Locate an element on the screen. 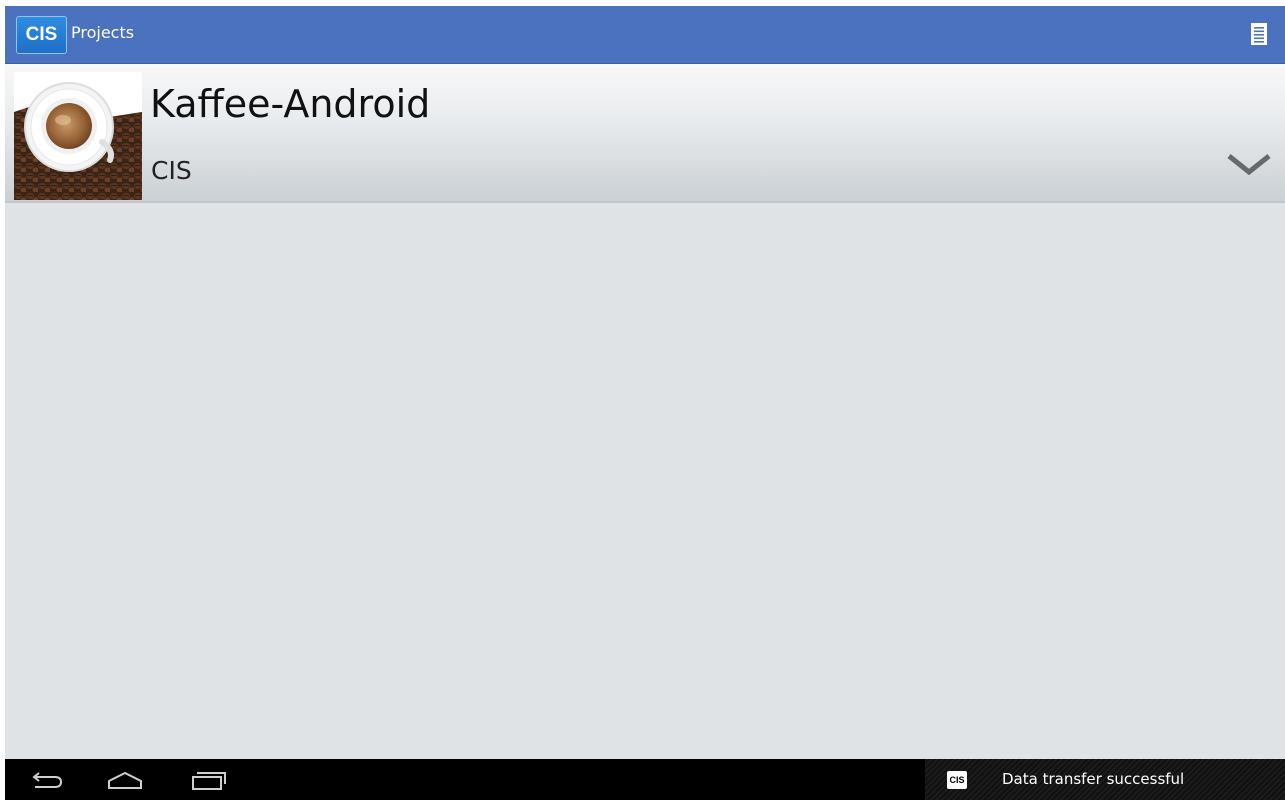  notification-icon-text: CIS is located at coordinates (957, 780).